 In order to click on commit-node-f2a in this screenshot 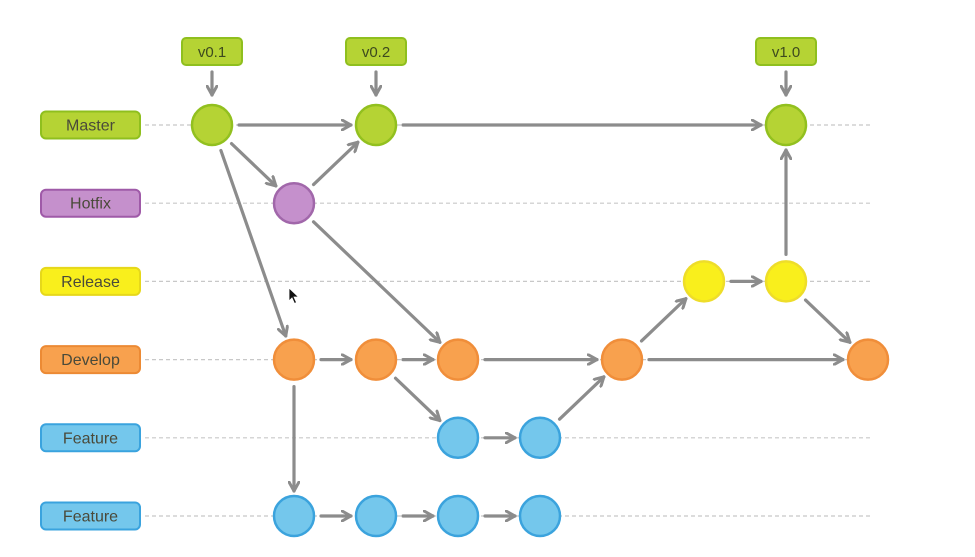, I will do `click(294, 516)`.